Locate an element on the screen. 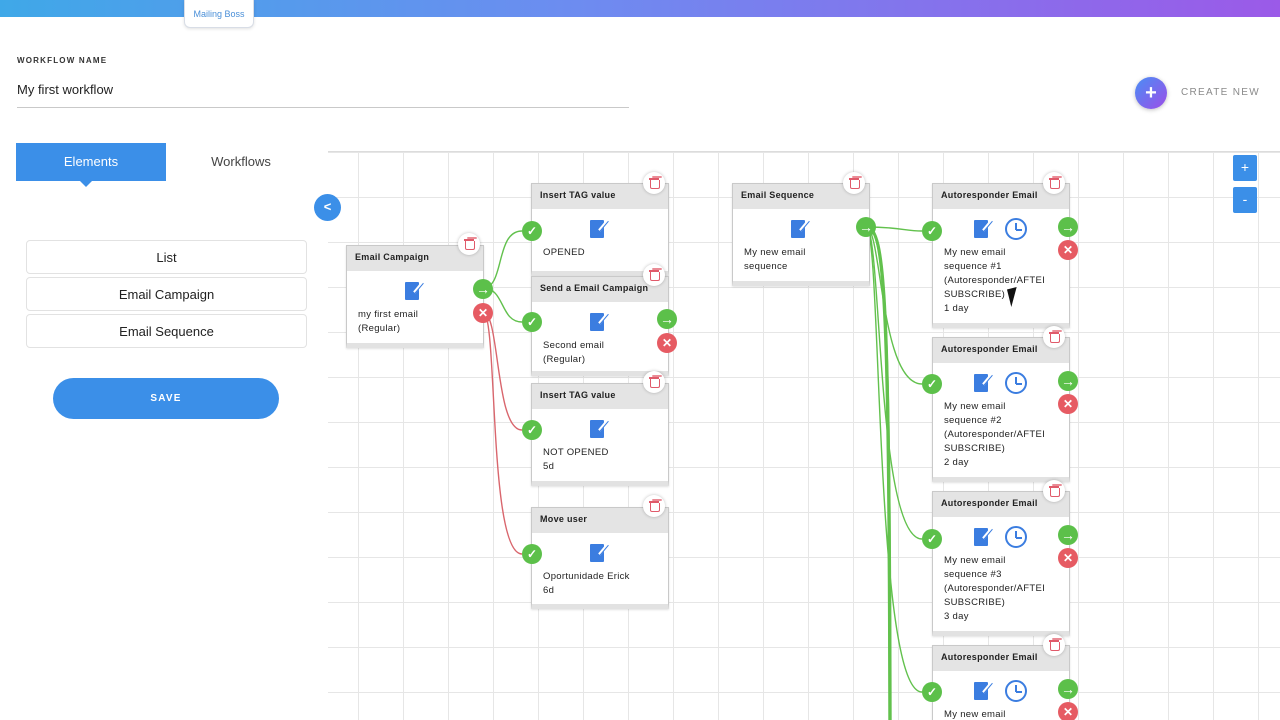  node-insert-tag-opened: Insert TAG value OPENED is located at coordinates (600, 229).